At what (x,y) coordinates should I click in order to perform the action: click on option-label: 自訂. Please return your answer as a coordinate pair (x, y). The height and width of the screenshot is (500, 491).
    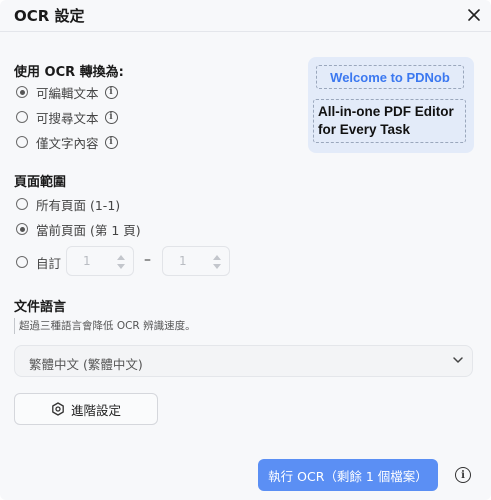
    Looking at the image, I should click on (49, 263).